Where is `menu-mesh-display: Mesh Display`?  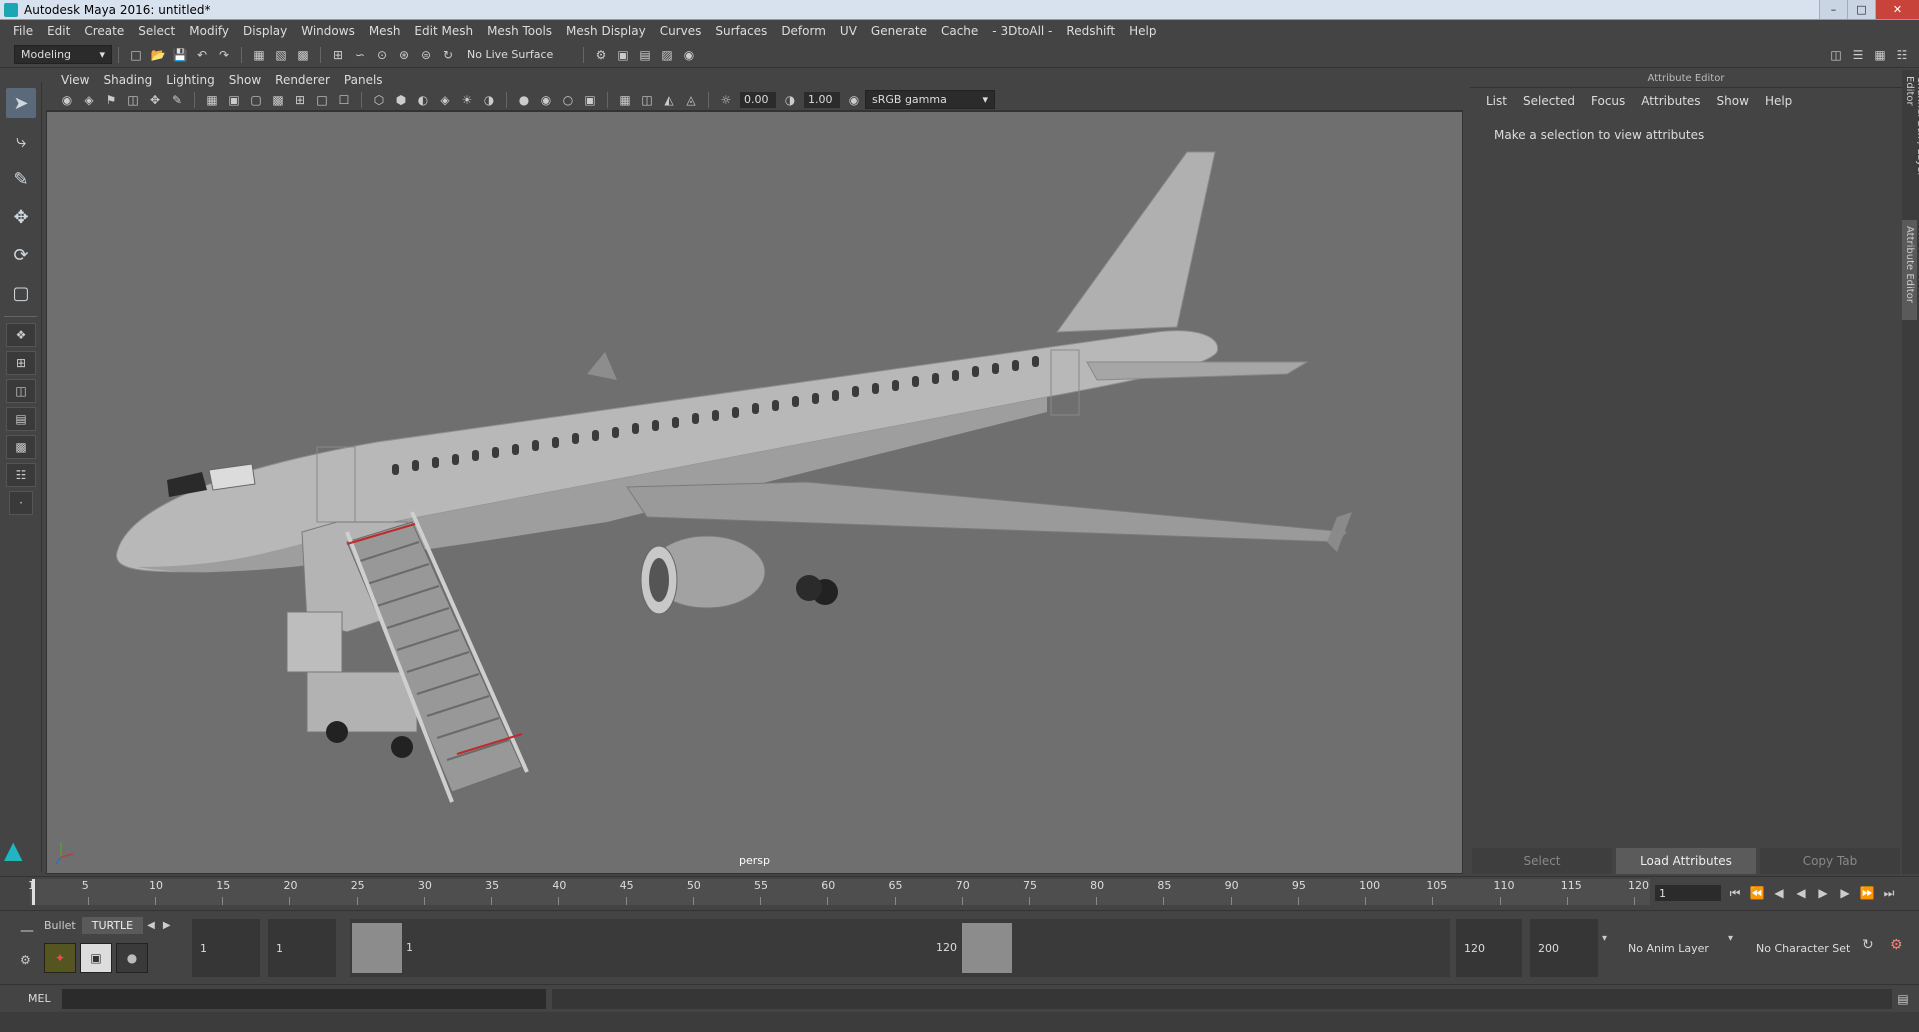 menu-mesh-display: Mesh Display is located at coordinates (606, 31).